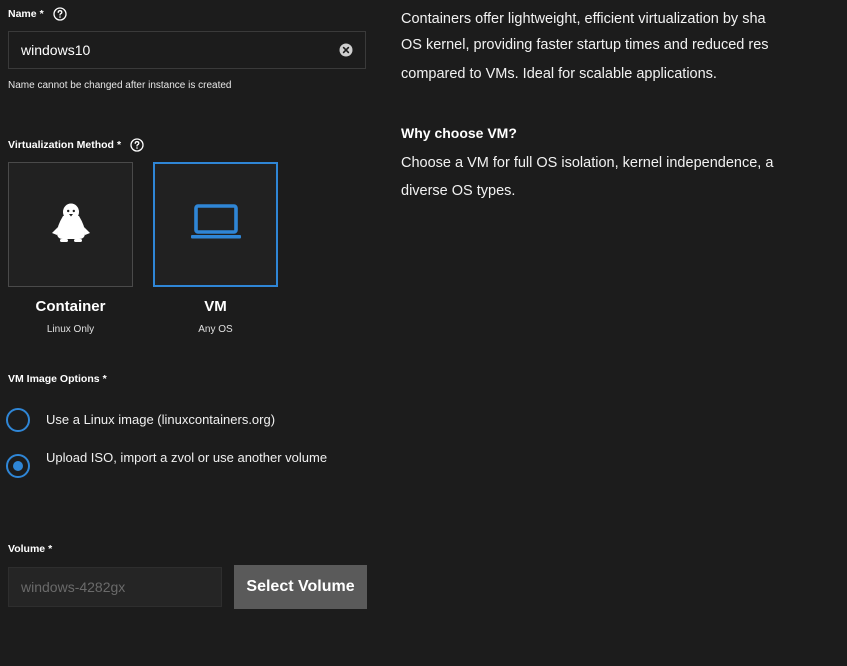 The image size is (847, 666). Describe the element at coordinates (458, 191) in the screenshot. I see `info-vm-line-2: diverse OS types.` at that location.